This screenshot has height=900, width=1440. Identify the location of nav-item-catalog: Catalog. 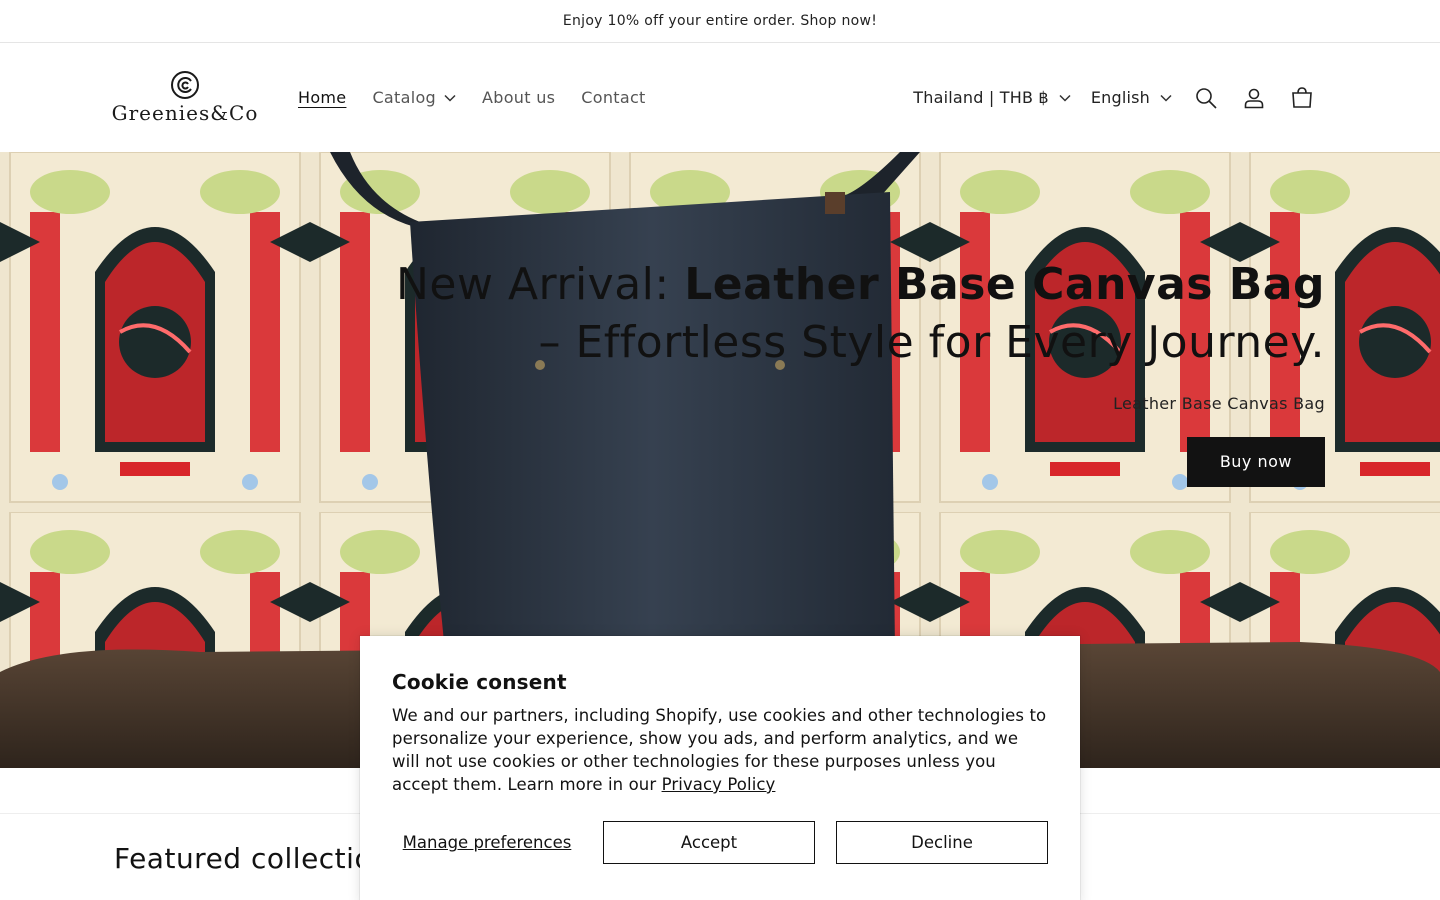
(414, 97).